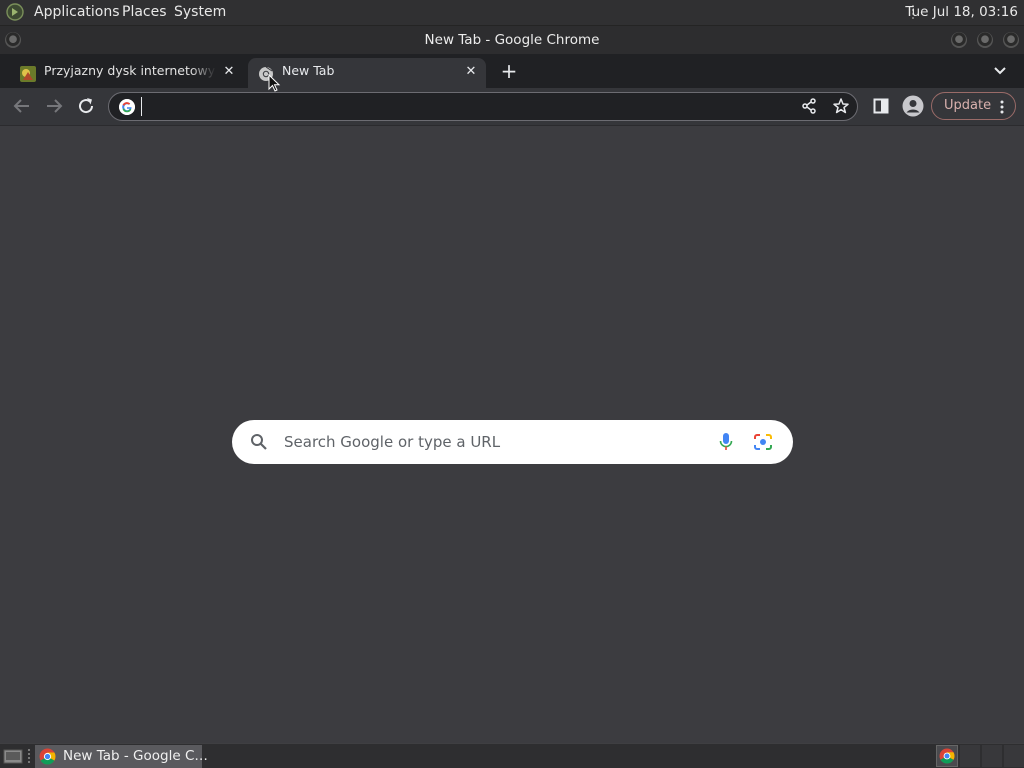  What do you see at coordinates (54, 106) in the screenshot?
I see `forward-arrow-icon` at bounding box center [54, 106].